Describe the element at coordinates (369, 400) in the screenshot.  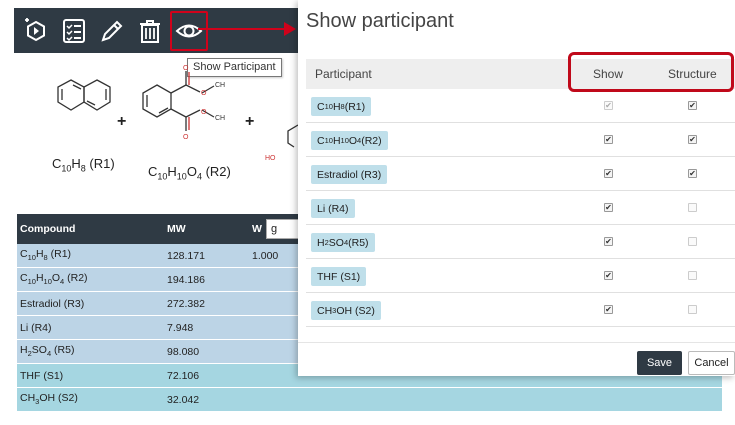
I see `table-row: CH3OH (S2) 32.042` at that location.